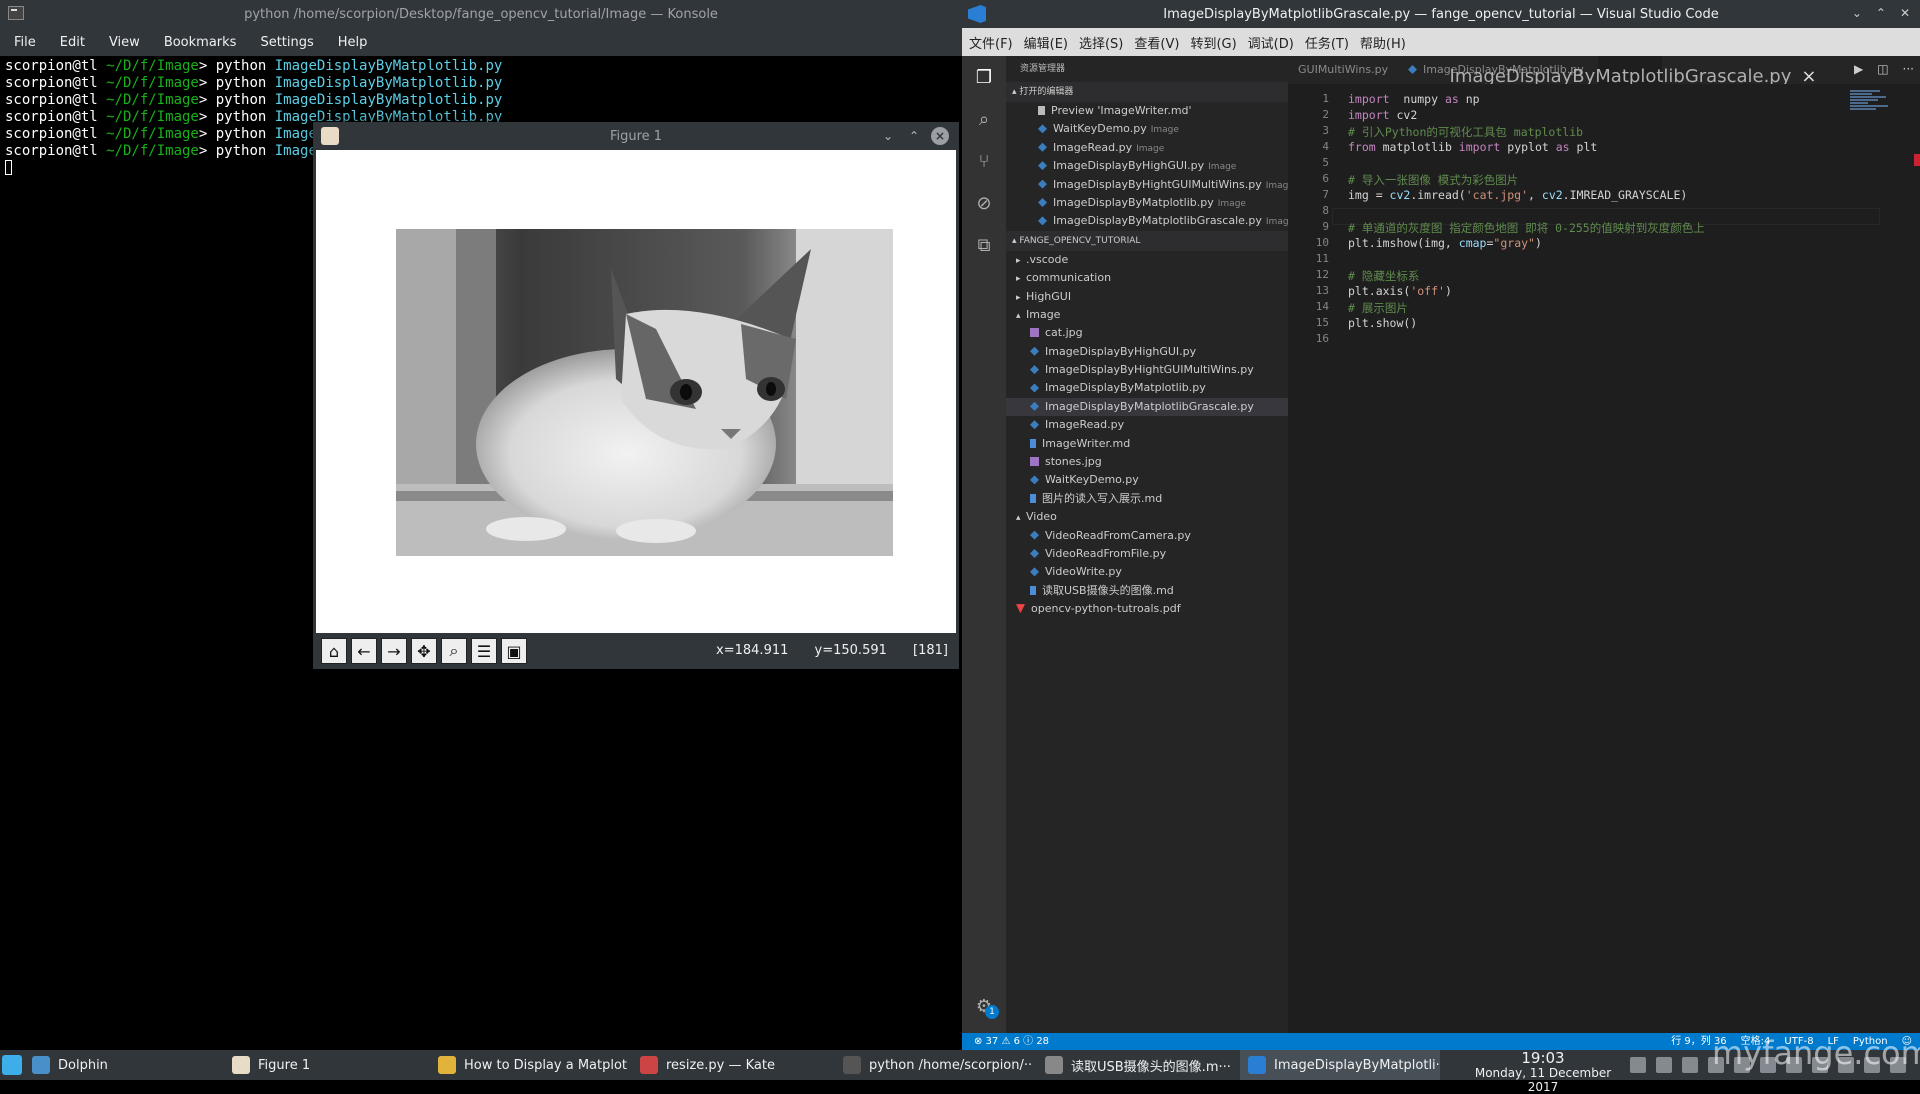 This screenshot has height=1094, width=1920. I want to click on tree-item: WaitKeyDemo.py, so click(1147, 480).